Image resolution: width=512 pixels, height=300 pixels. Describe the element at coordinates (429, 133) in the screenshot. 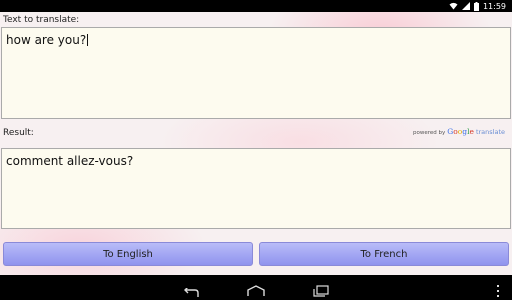

I see `powered-by-text: powered by` at that location.